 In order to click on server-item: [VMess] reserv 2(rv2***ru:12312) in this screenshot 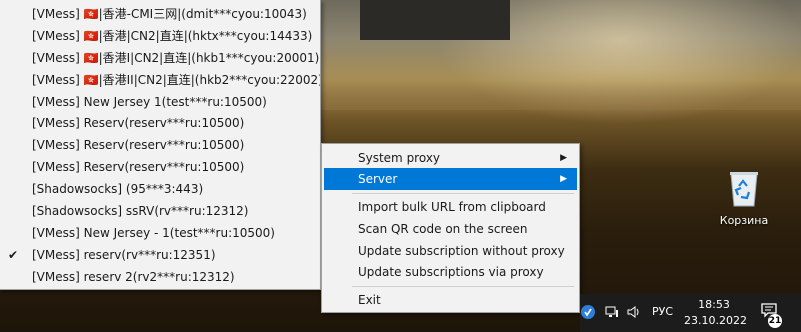, I will do `click(160, 278)`.